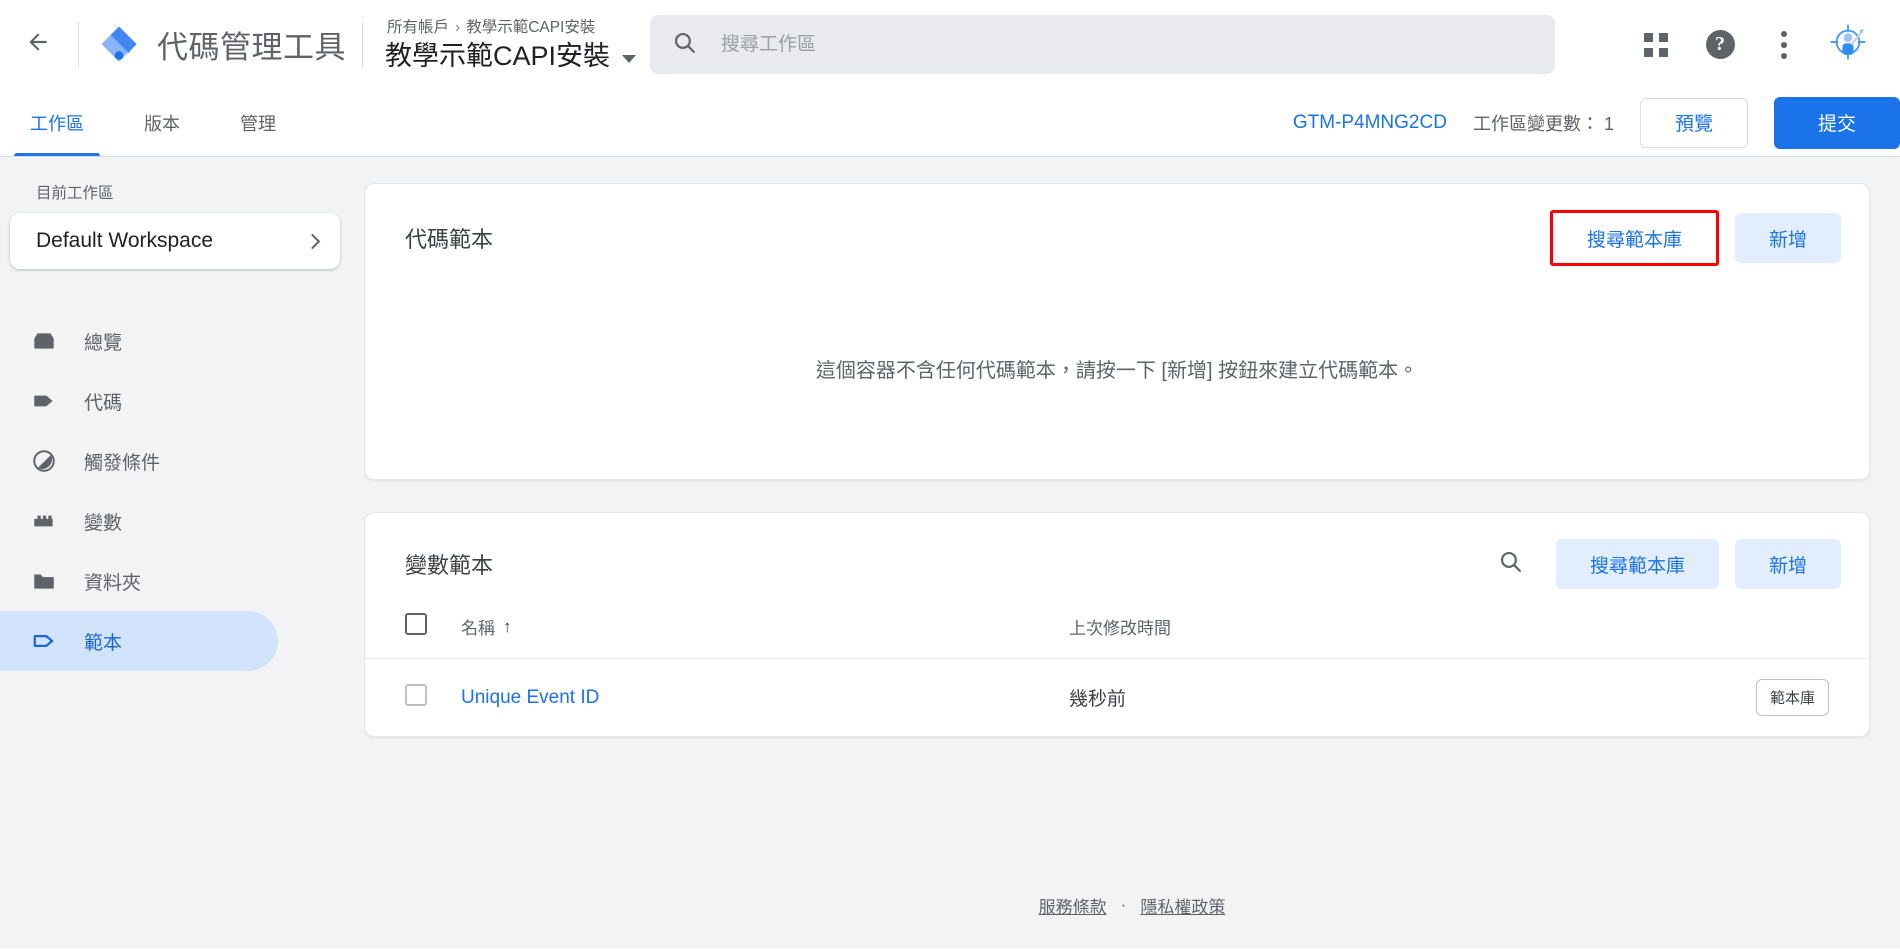 This screenshot has width=1900, height=949. I want to click on more-vert-icon, so click(1784, 44).